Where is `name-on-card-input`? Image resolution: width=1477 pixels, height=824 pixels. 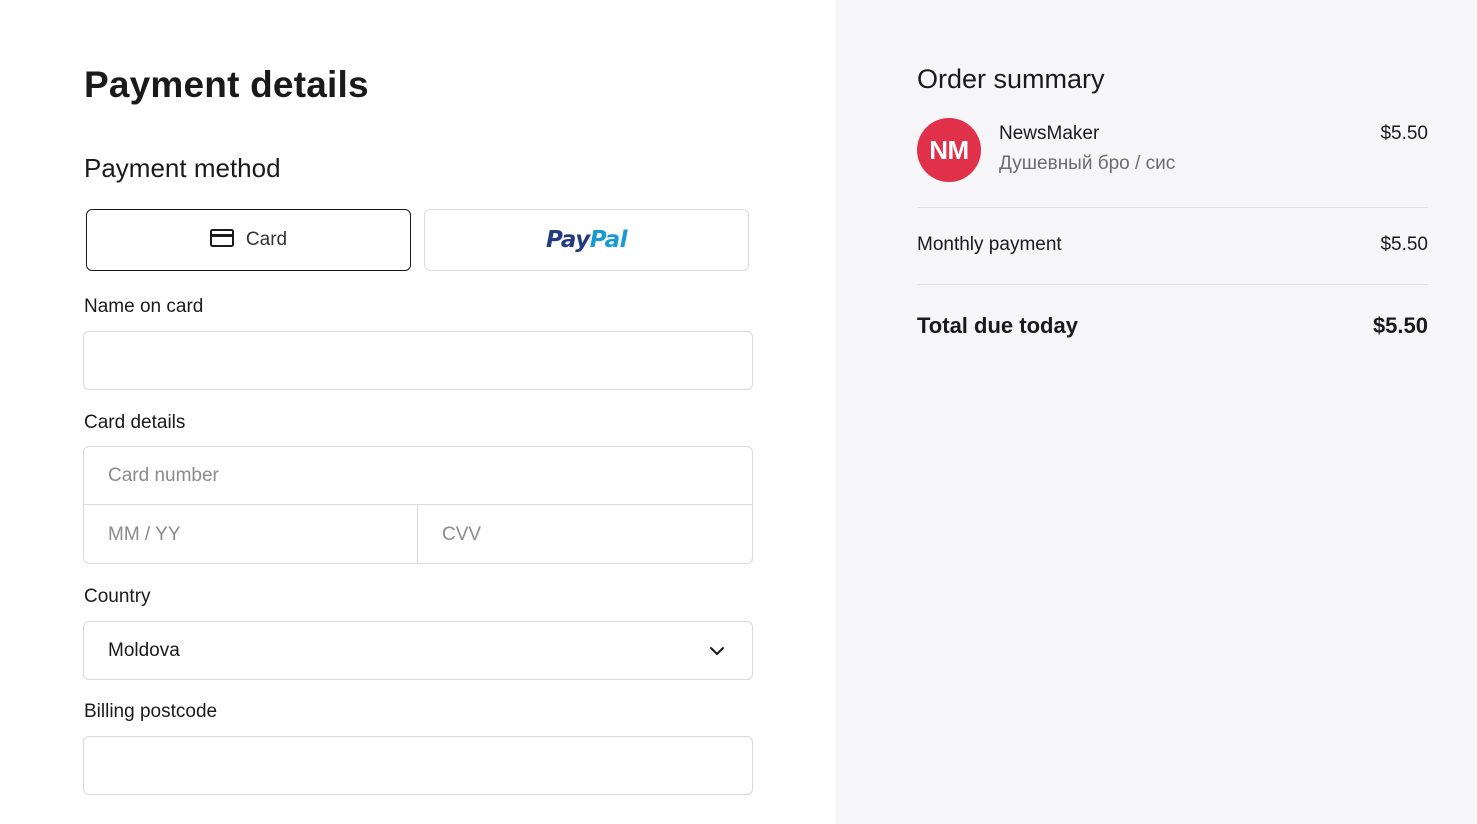 name-on-card-input is located at coordinates (418, 360).